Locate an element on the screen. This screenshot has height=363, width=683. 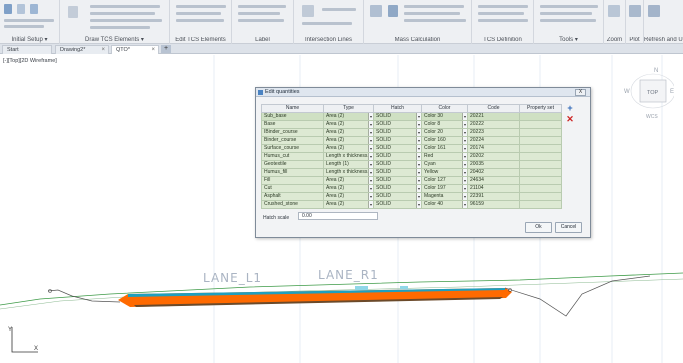
cell-color: Color 20 ▾ is located at coordinates (444, 132).